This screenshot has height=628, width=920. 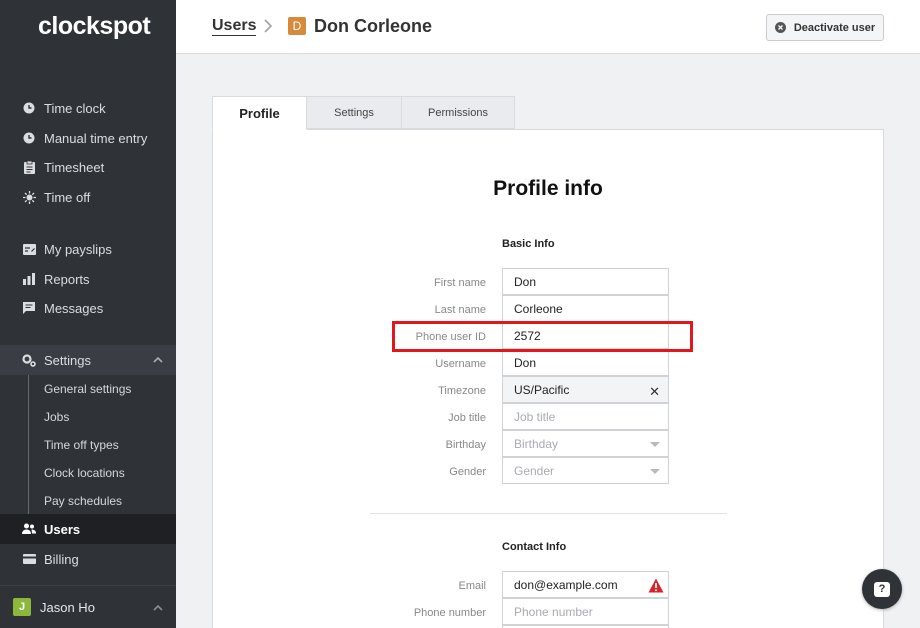 I want to click on avatar: J, so click(x=22, y=607).